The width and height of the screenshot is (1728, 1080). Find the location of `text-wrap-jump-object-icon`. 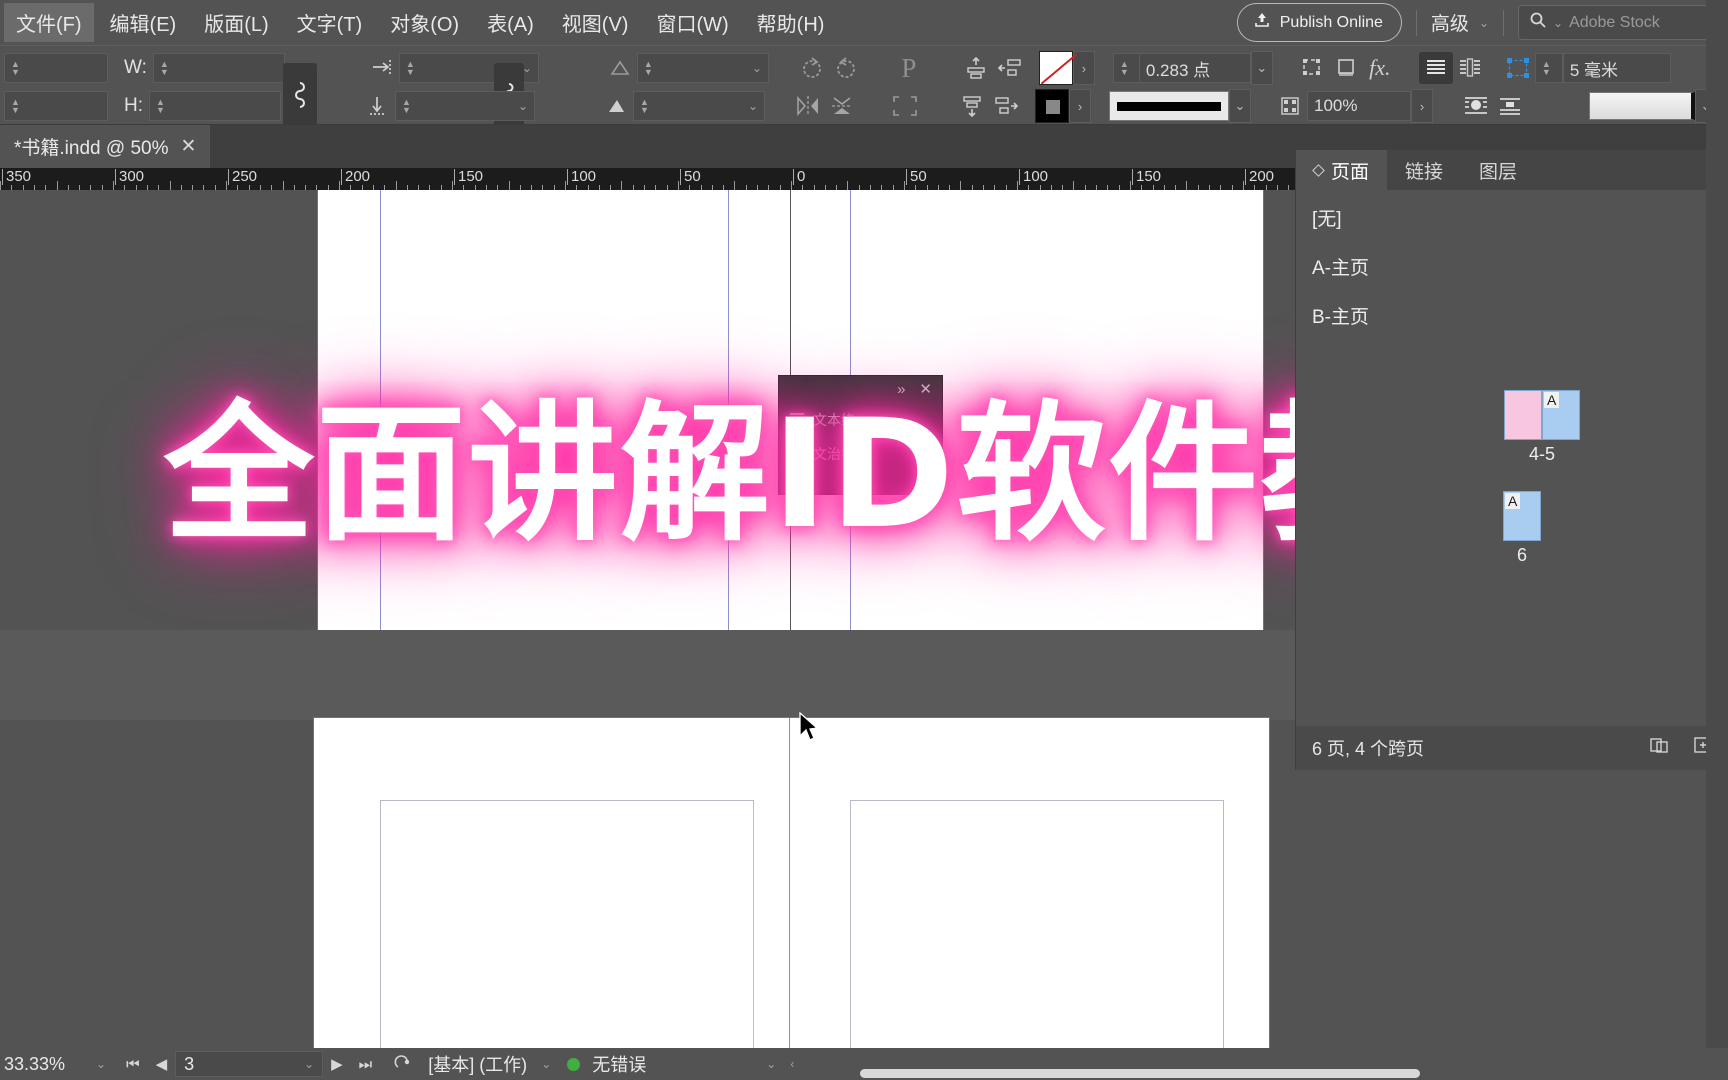

text-wrap-jump-object-icon is located at coordinates (1510, 106).